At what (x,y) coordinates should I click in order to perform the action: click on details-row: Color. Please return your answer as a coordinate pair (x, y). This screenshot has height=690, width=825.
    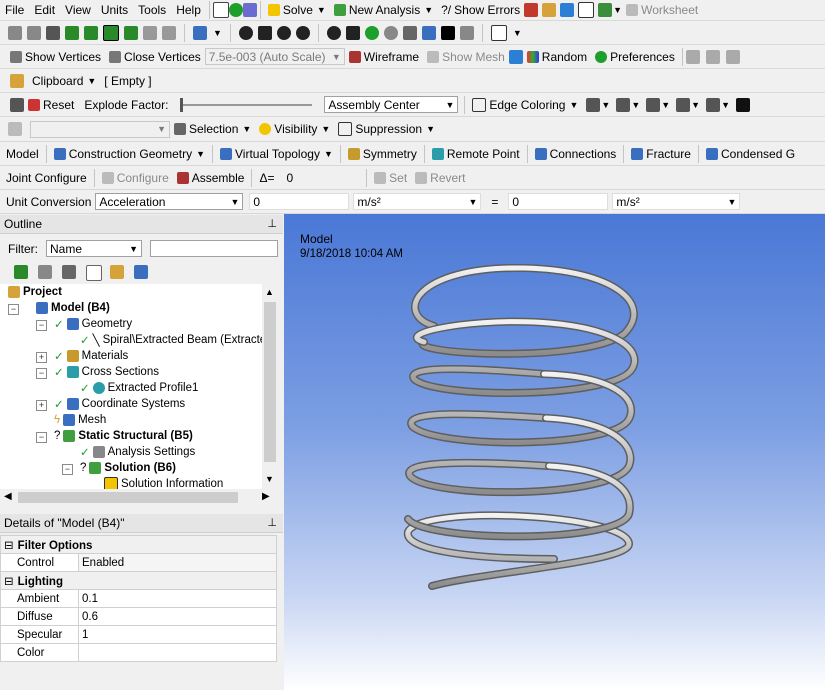
    Looking at the image, I should click on (138, 652).